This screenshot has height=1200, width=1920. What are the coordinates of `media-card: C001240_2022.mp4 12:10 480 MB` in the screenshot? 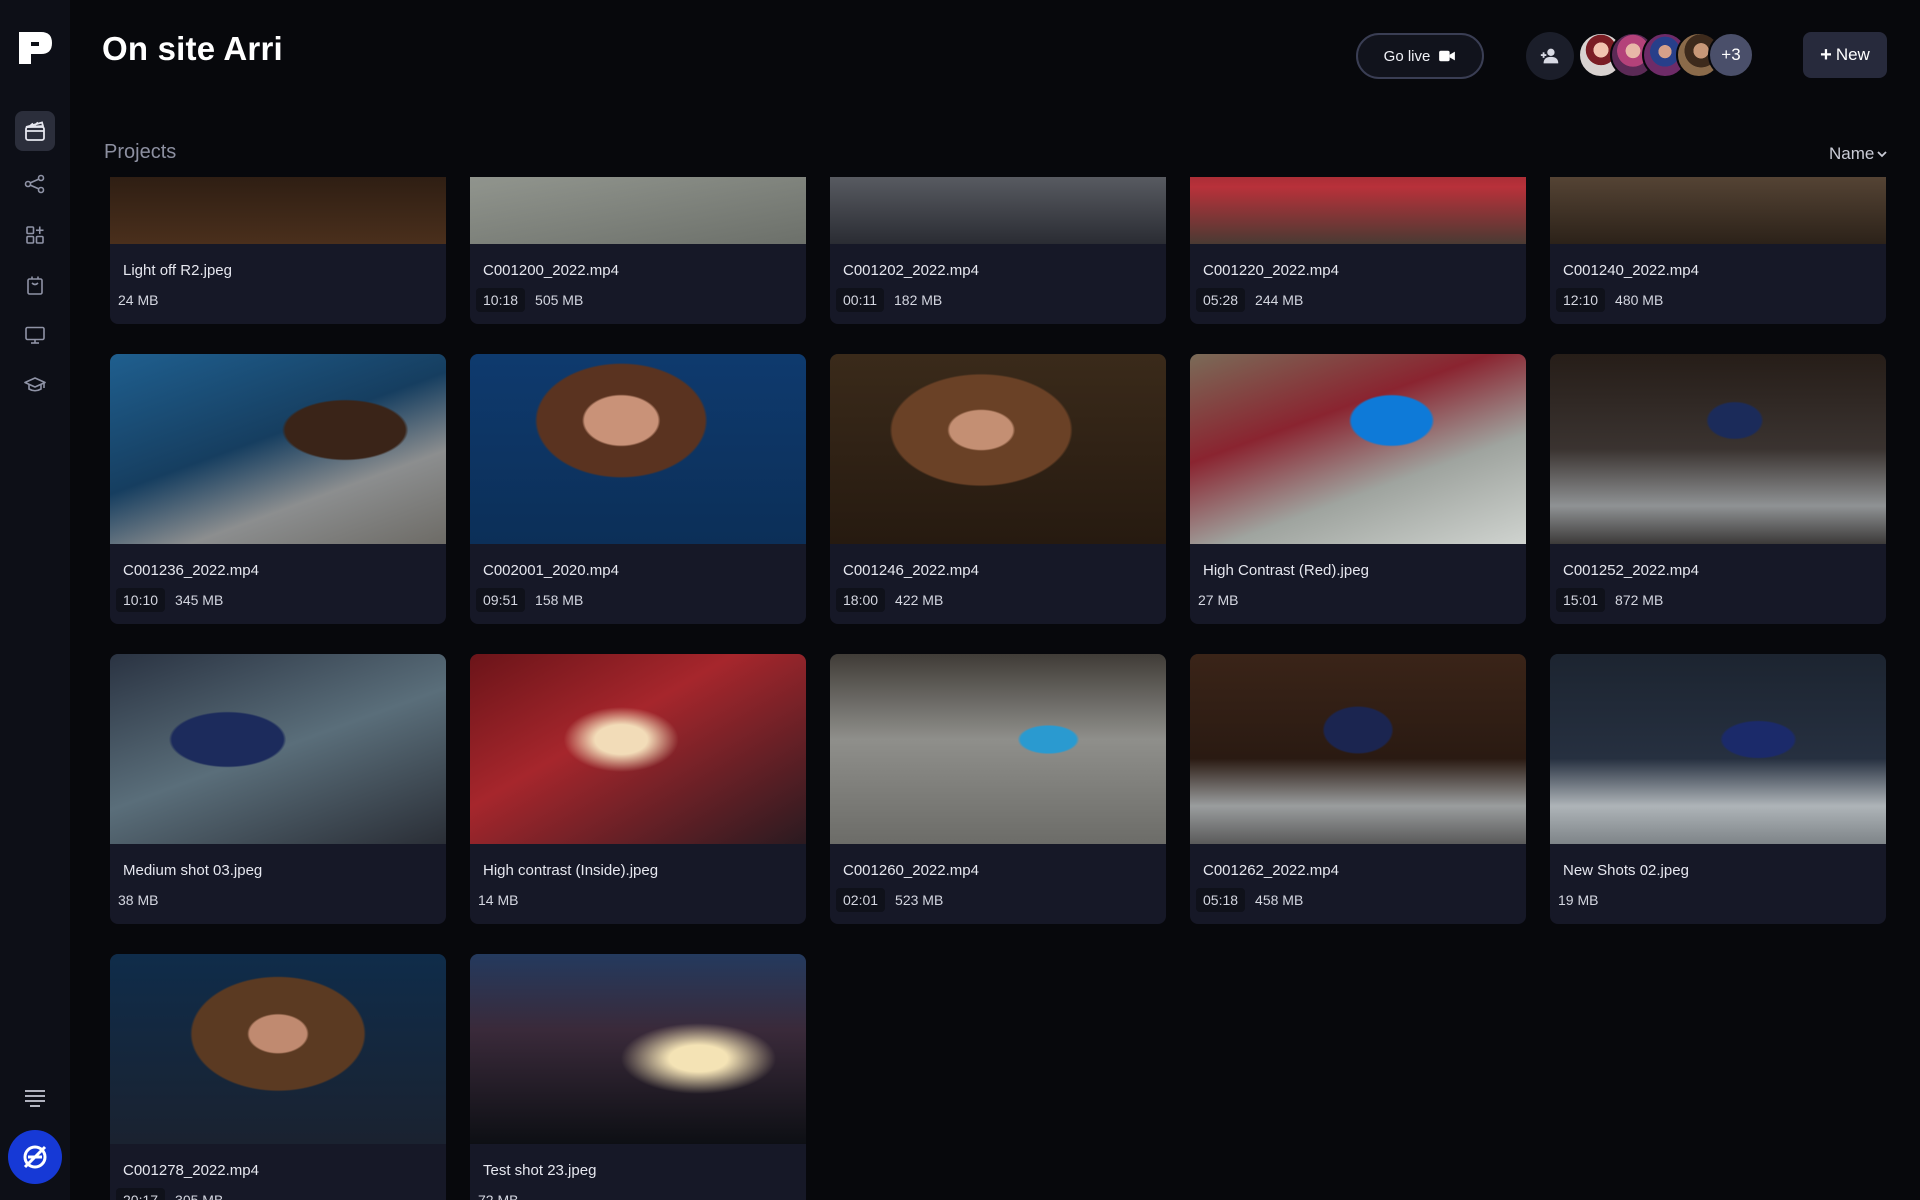 It's located at (1718, 250).